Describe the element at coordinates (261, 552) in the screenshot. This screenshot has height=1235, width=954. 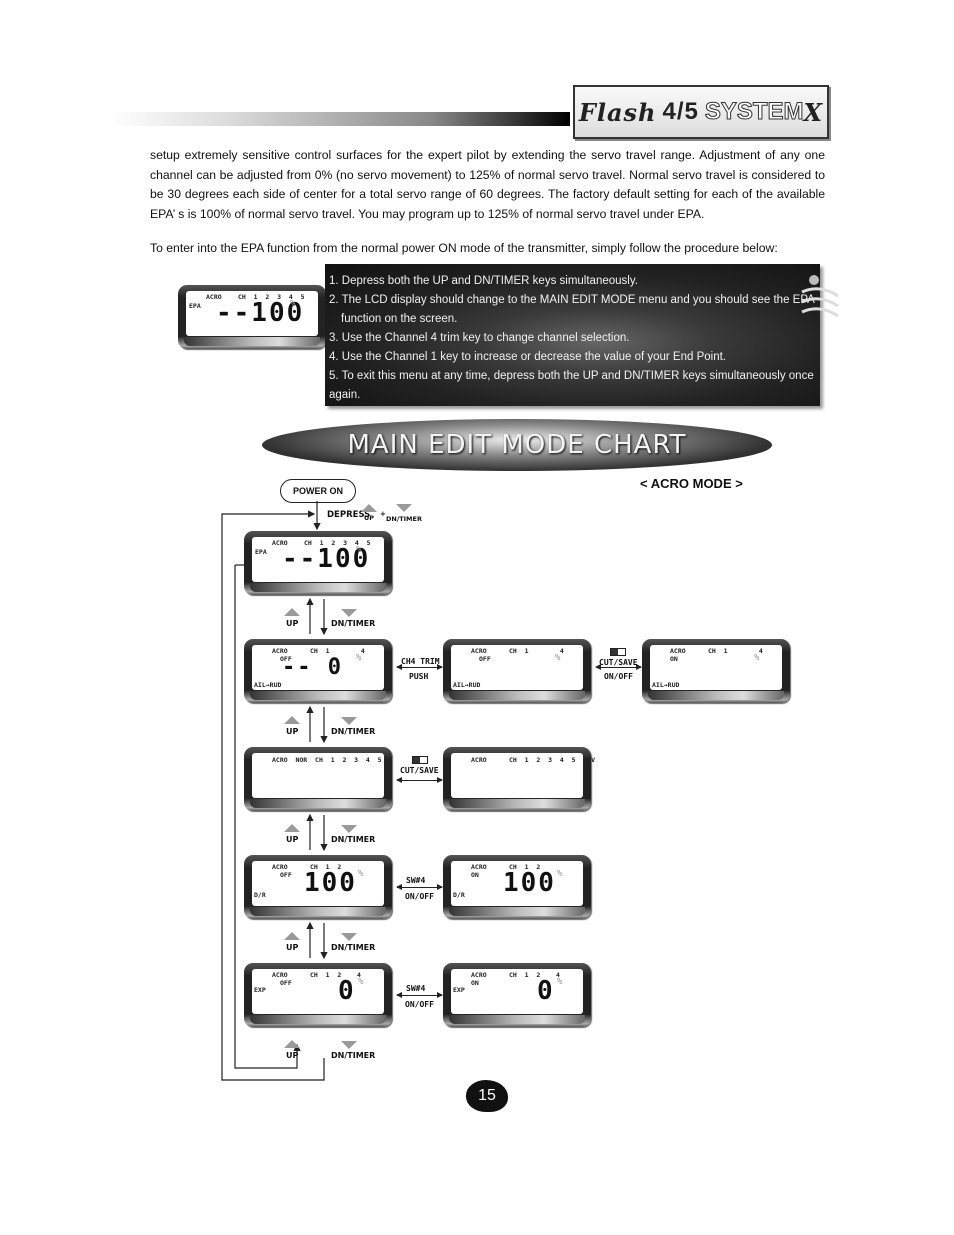
I see `lcd-function: EPA` at that location.